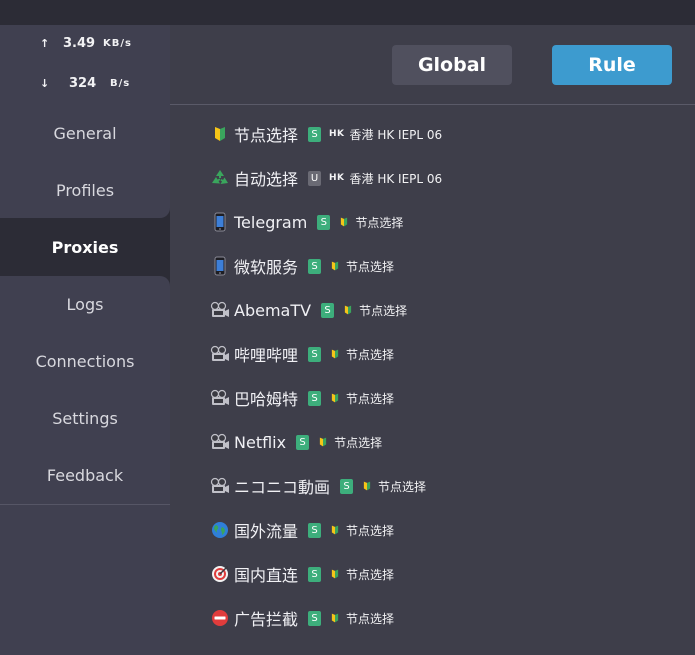 The height and width of the screenshot is (655, 695). What do you see at coordinates (266, 575) in the screenshot?
I see `proxy-group-name: 国内直连` at bounding box center [266, 575].